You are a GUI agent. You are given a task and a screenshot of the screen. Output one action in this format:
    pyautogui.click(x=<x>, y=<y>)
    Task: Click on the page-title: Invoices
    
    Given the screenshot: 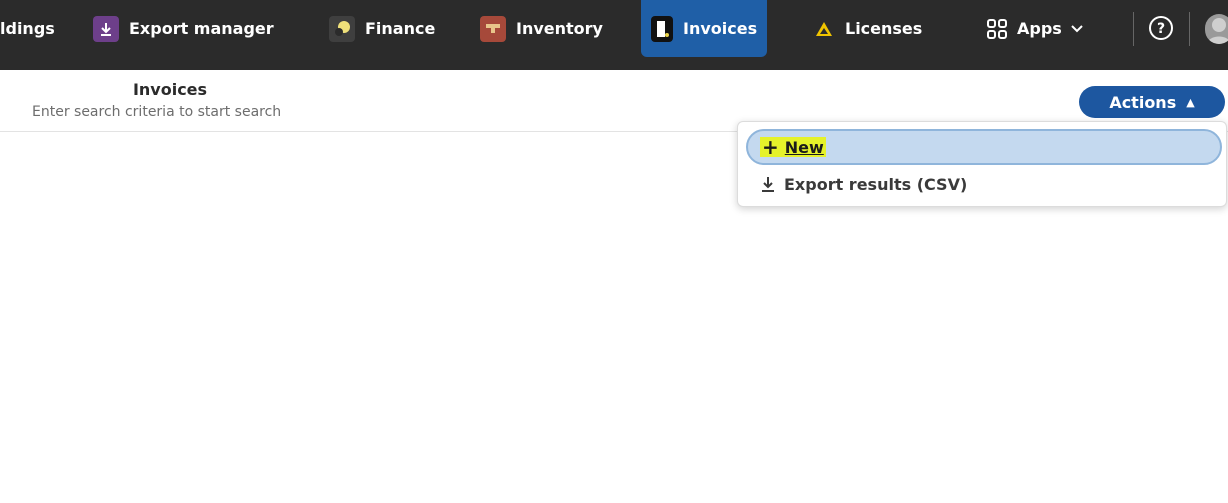 What is the action you would take?
    pyautogui.click(x=170, y=89)
    